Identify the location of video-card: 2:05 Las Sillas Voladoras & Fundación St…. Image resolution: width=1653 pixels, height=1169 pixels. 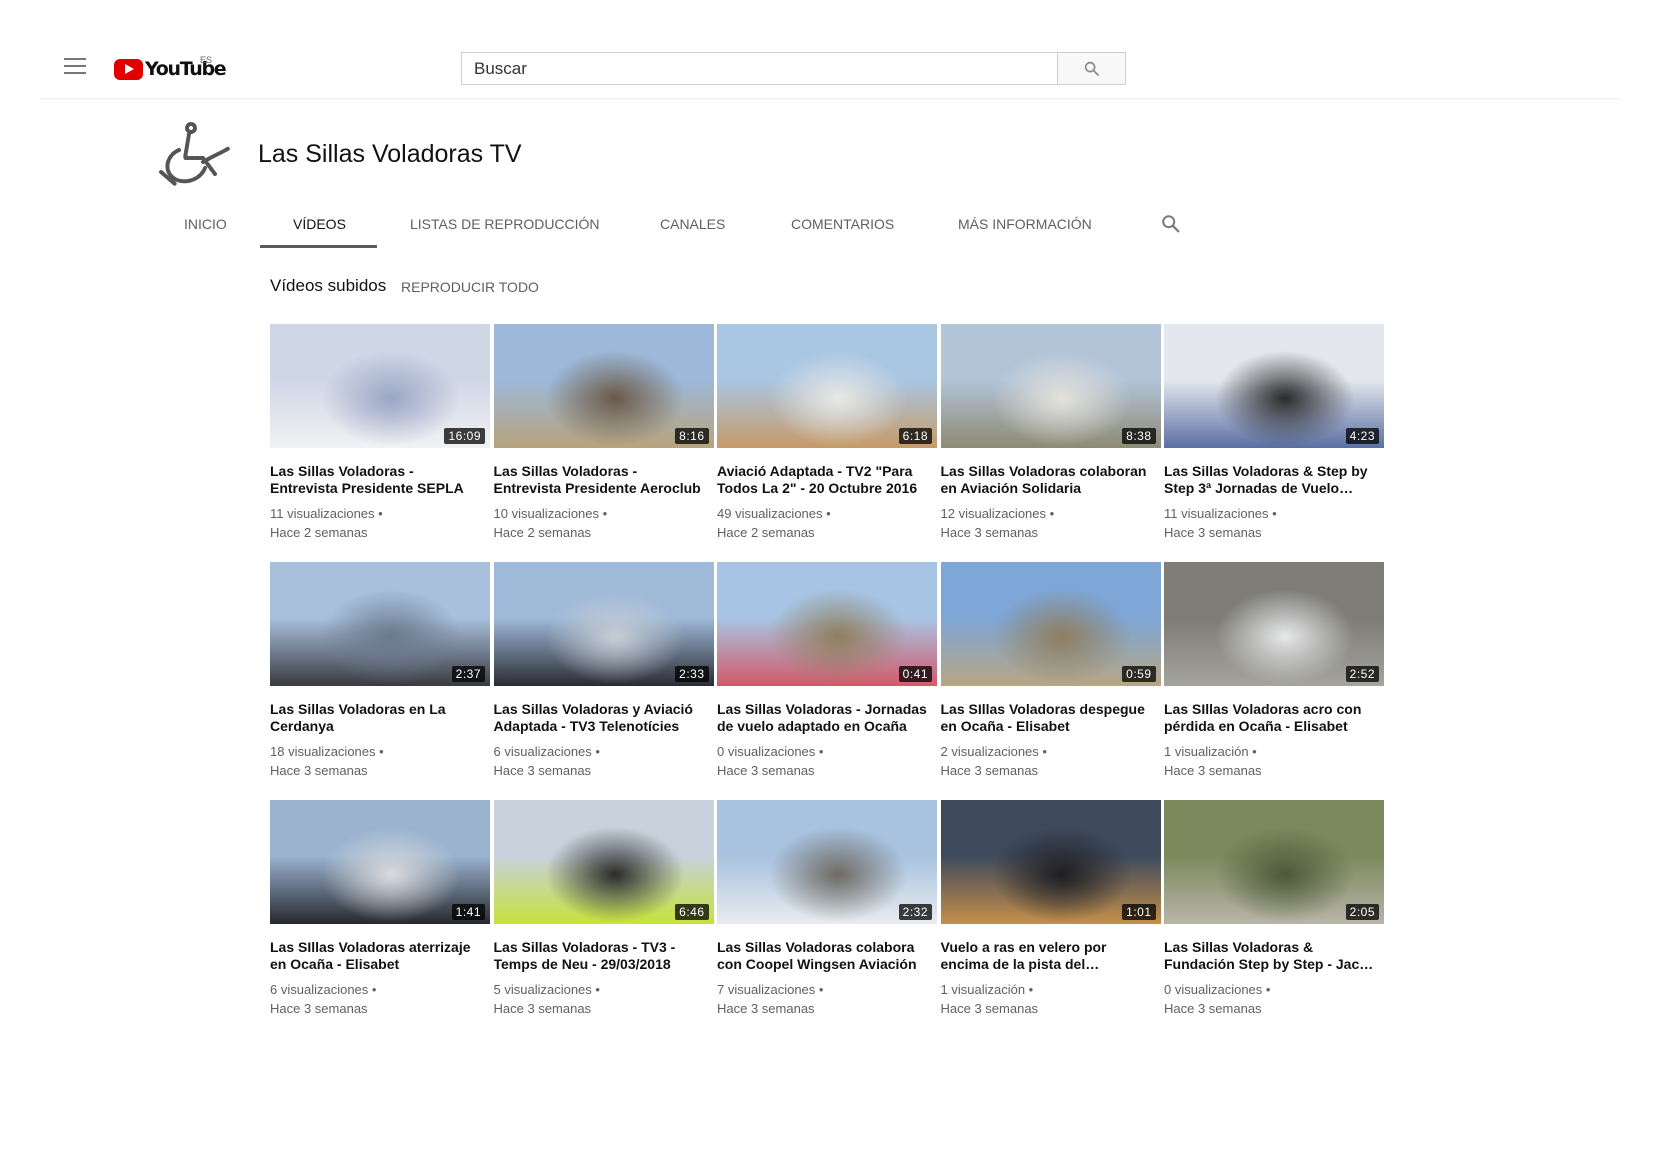
(1274, 919).